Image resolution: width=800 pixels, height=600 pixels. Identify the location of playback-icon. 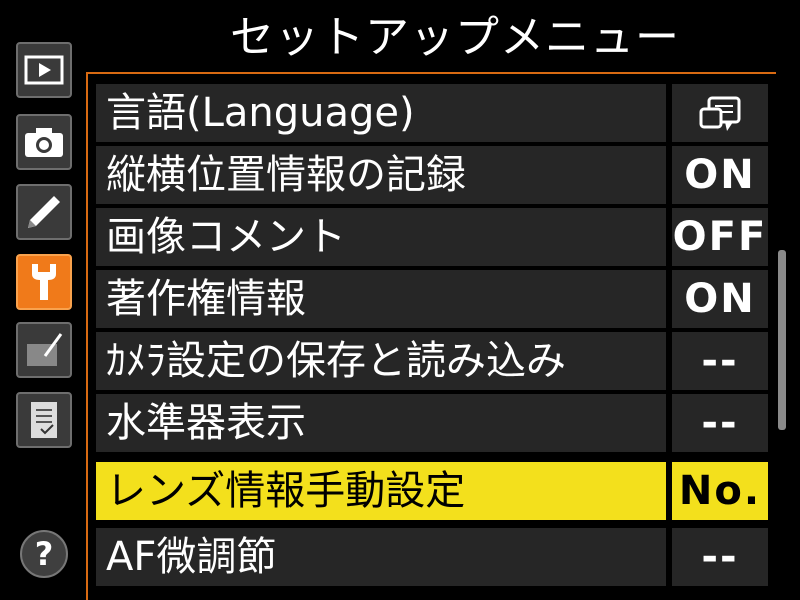
(44, 70).